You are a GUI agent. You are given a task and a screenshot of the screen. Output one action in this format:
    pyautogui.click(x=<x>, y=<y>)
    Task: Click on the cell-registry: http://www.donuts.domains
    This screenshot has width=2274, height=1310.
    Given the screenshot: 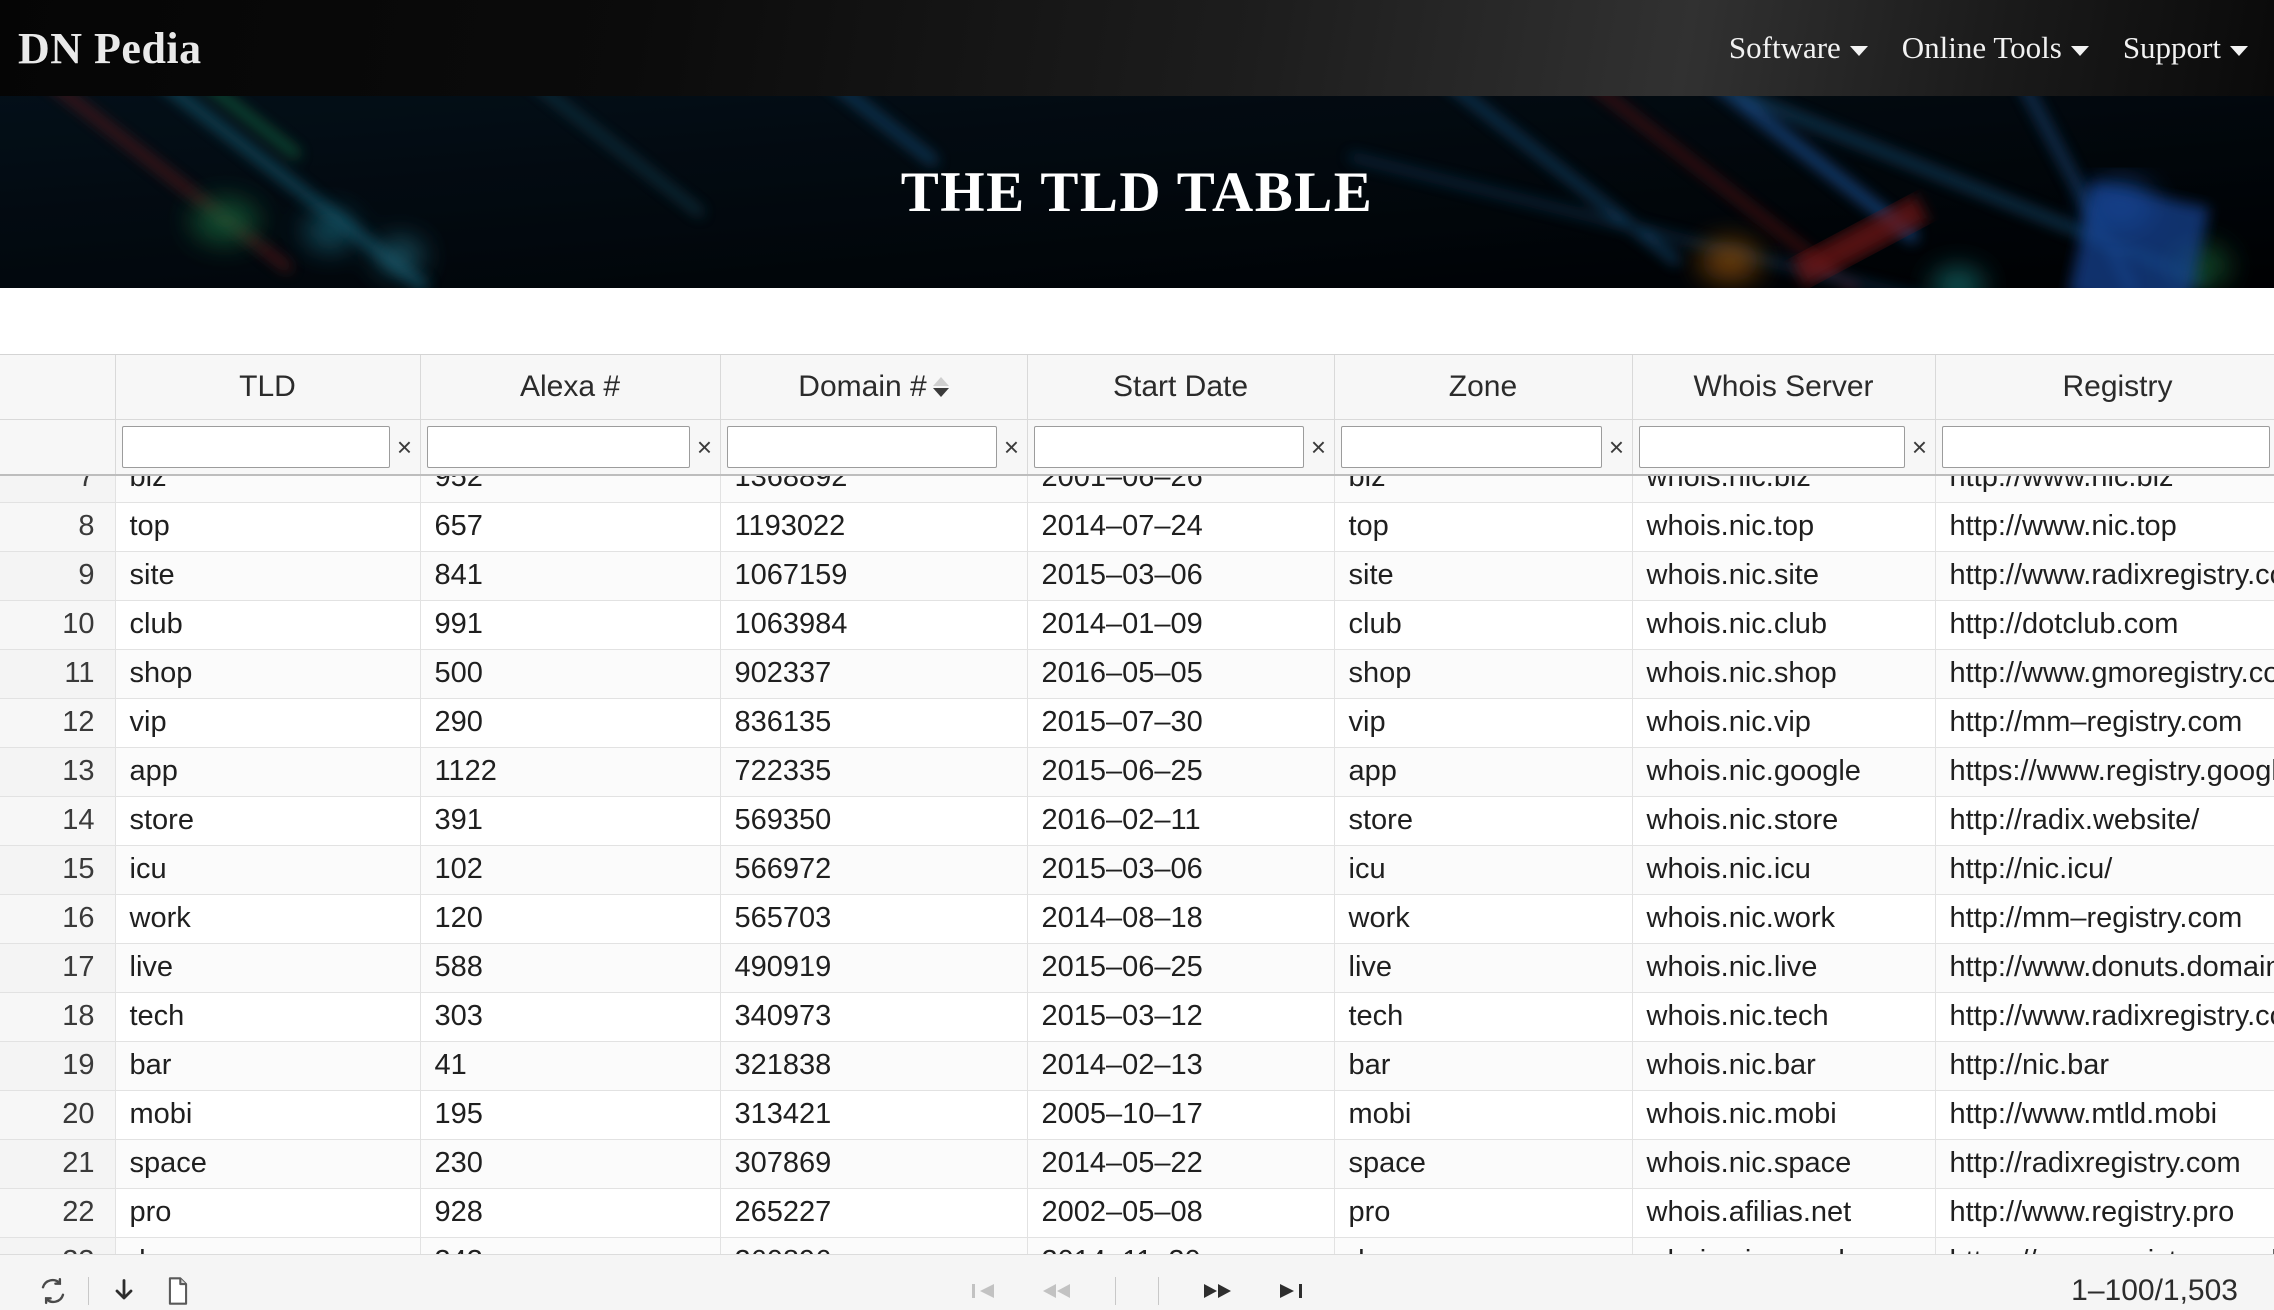 What is the action you would take?
    pyautogui.click(x=2104, y=968)
    